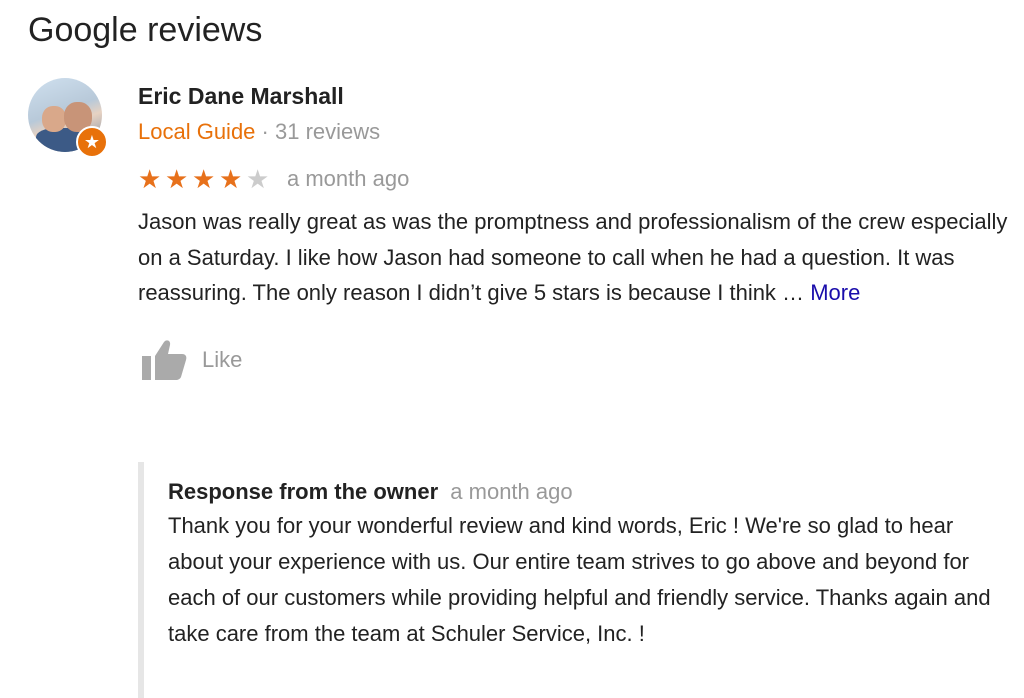  Describe the element at coordinates (573, 179) in the screenshot. I see `rating-row: ★ ★ ★ ★ ★ a month ago` at that location.